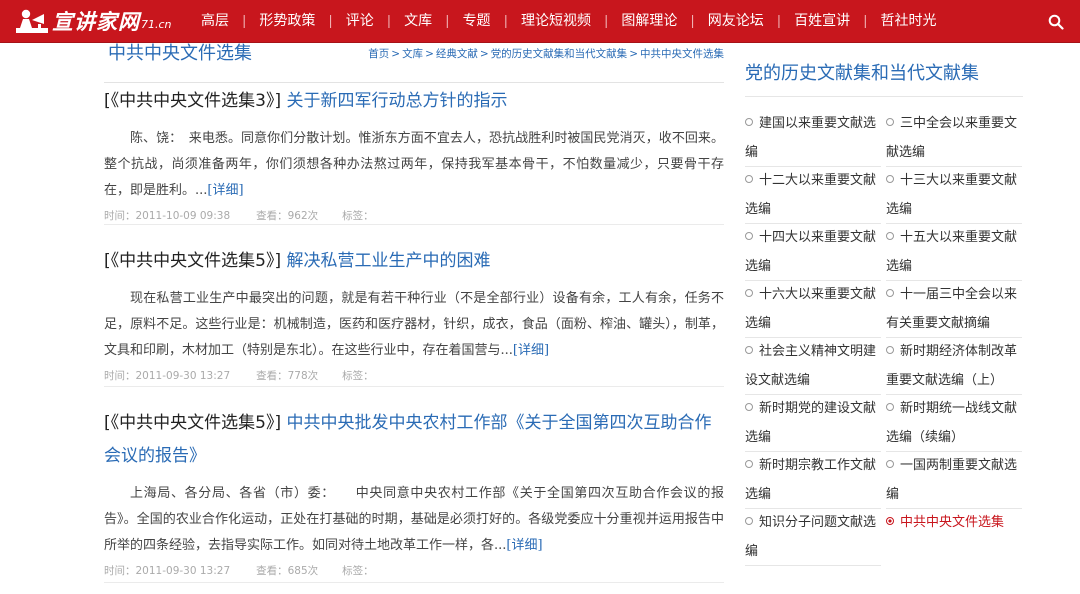 Image resolution: width=1080 pixels, height=594 pixels. Describe the element at coordinates (360, 21) in the screenshot. I see `nav-item-2: 评论` at that location.